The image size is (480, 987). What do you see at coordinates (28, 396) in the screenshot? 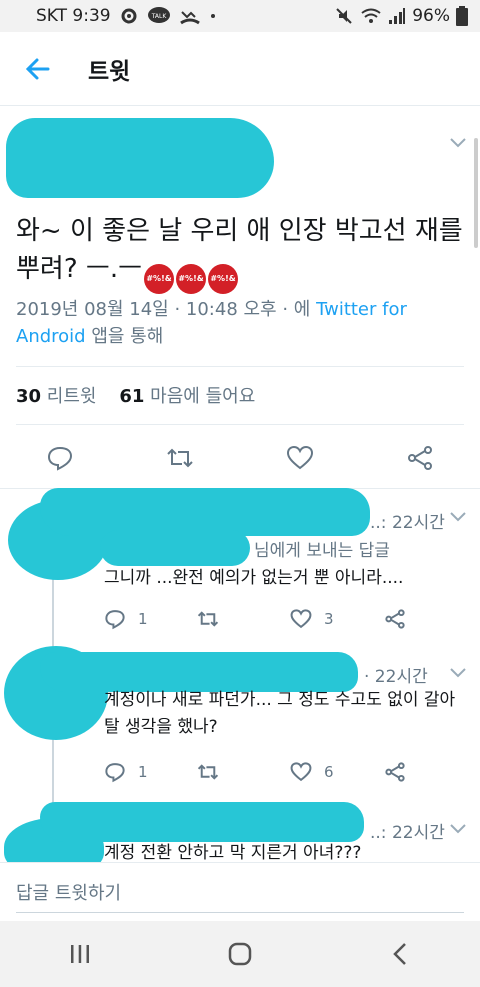
I see `retweet-count: 30` at bounding box center [28, 396].